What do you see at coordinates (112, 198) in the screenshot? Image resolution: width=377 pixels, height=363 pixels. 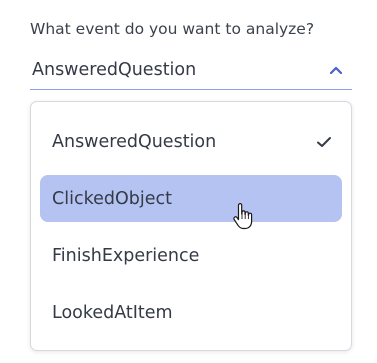 I see `option-label: ClickedObject` at bounding box center [112, 198].